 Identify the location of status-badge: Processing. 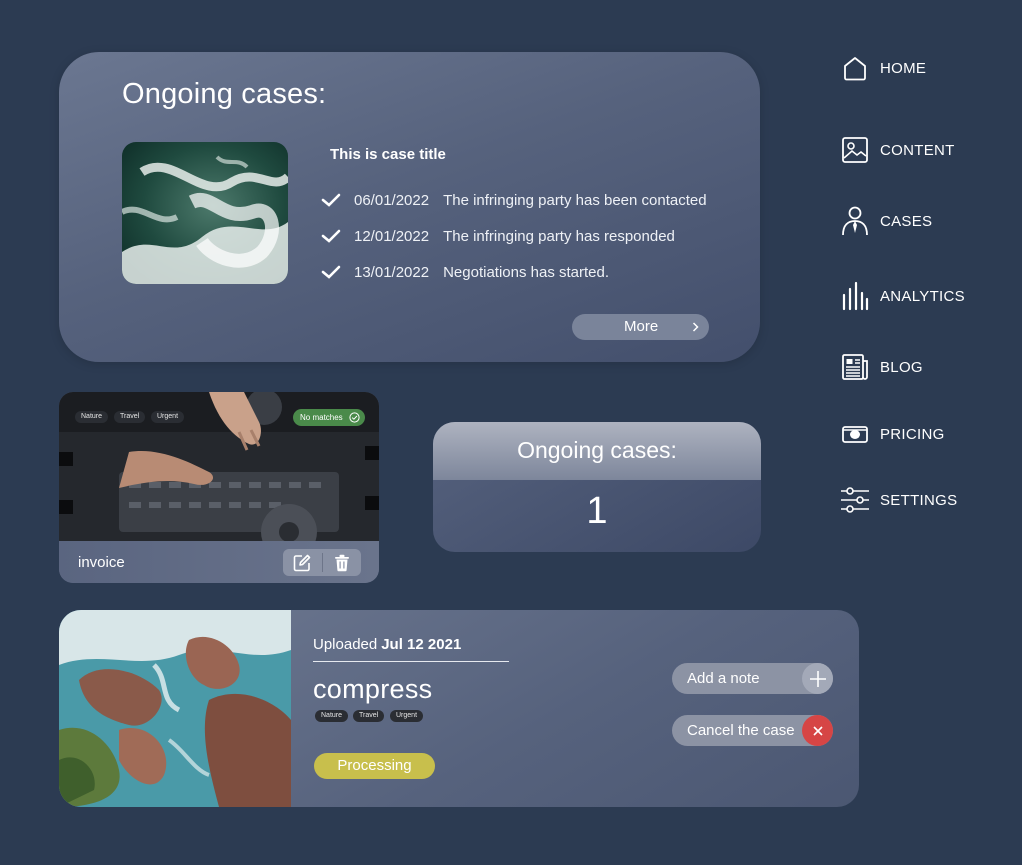
(374, 766).